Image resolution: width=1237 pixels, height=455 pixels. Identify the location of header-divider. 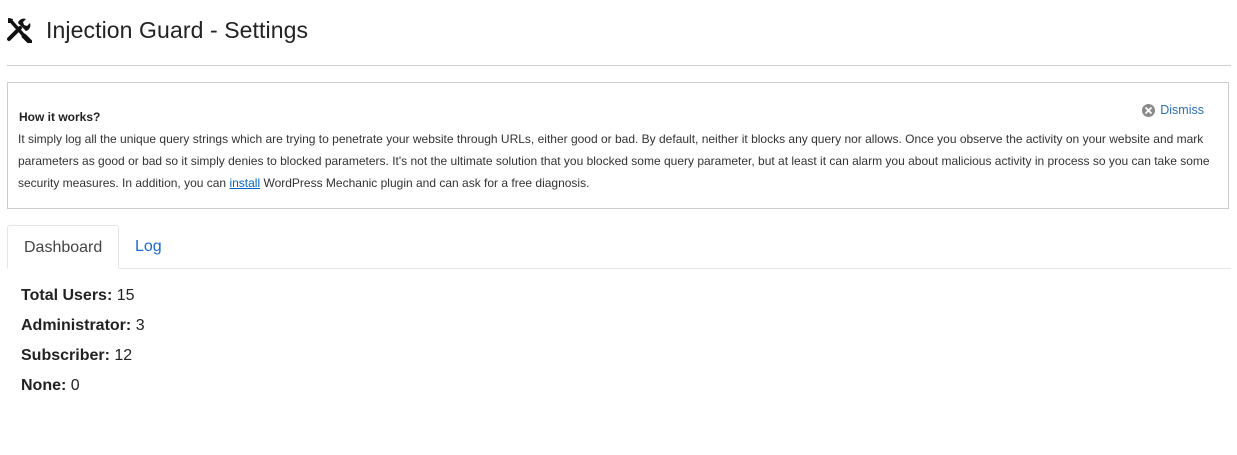
(619, 65).